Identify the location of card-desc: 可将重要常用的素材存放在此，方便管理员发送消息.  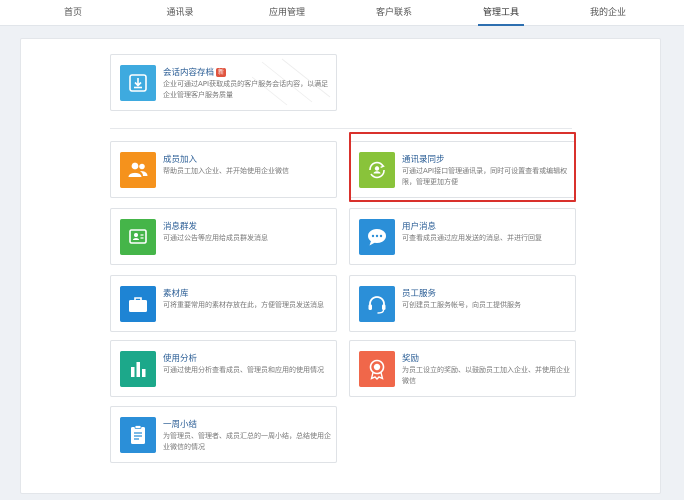
(243, 305).